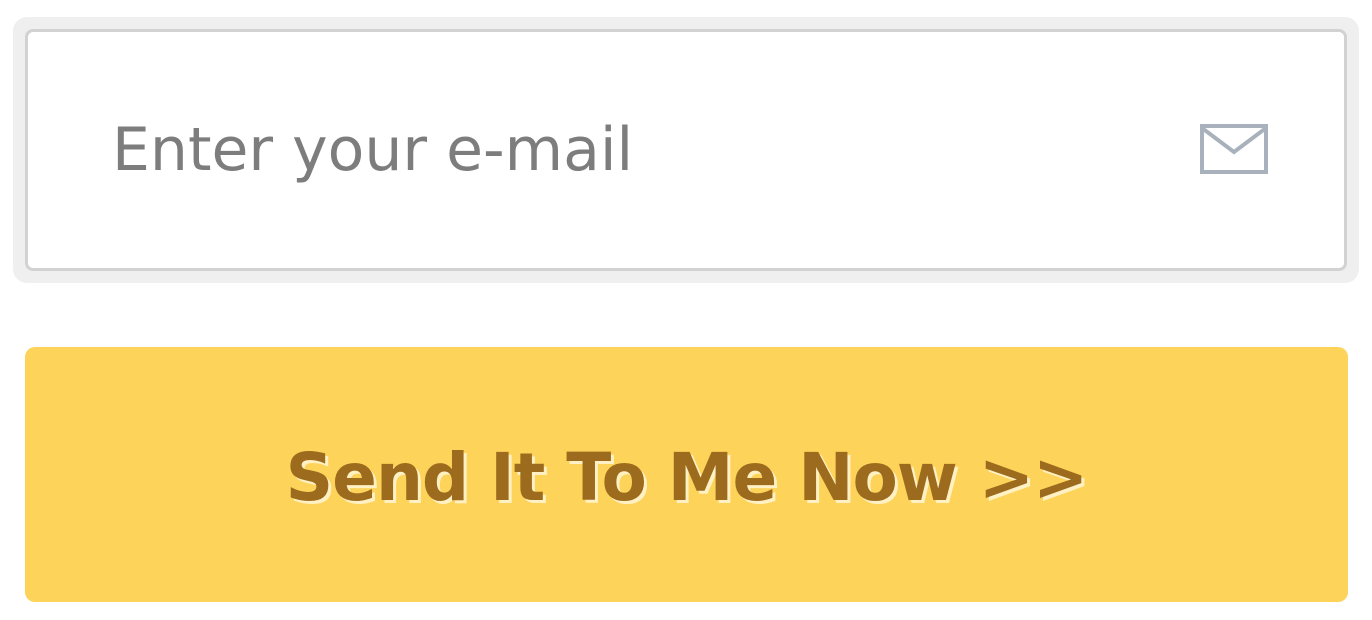 The width and height of the screenshot is (1372, 620). Describe the element at coordinates (1234, 149) in the screenshot. I see `envelope-icon` at that location.